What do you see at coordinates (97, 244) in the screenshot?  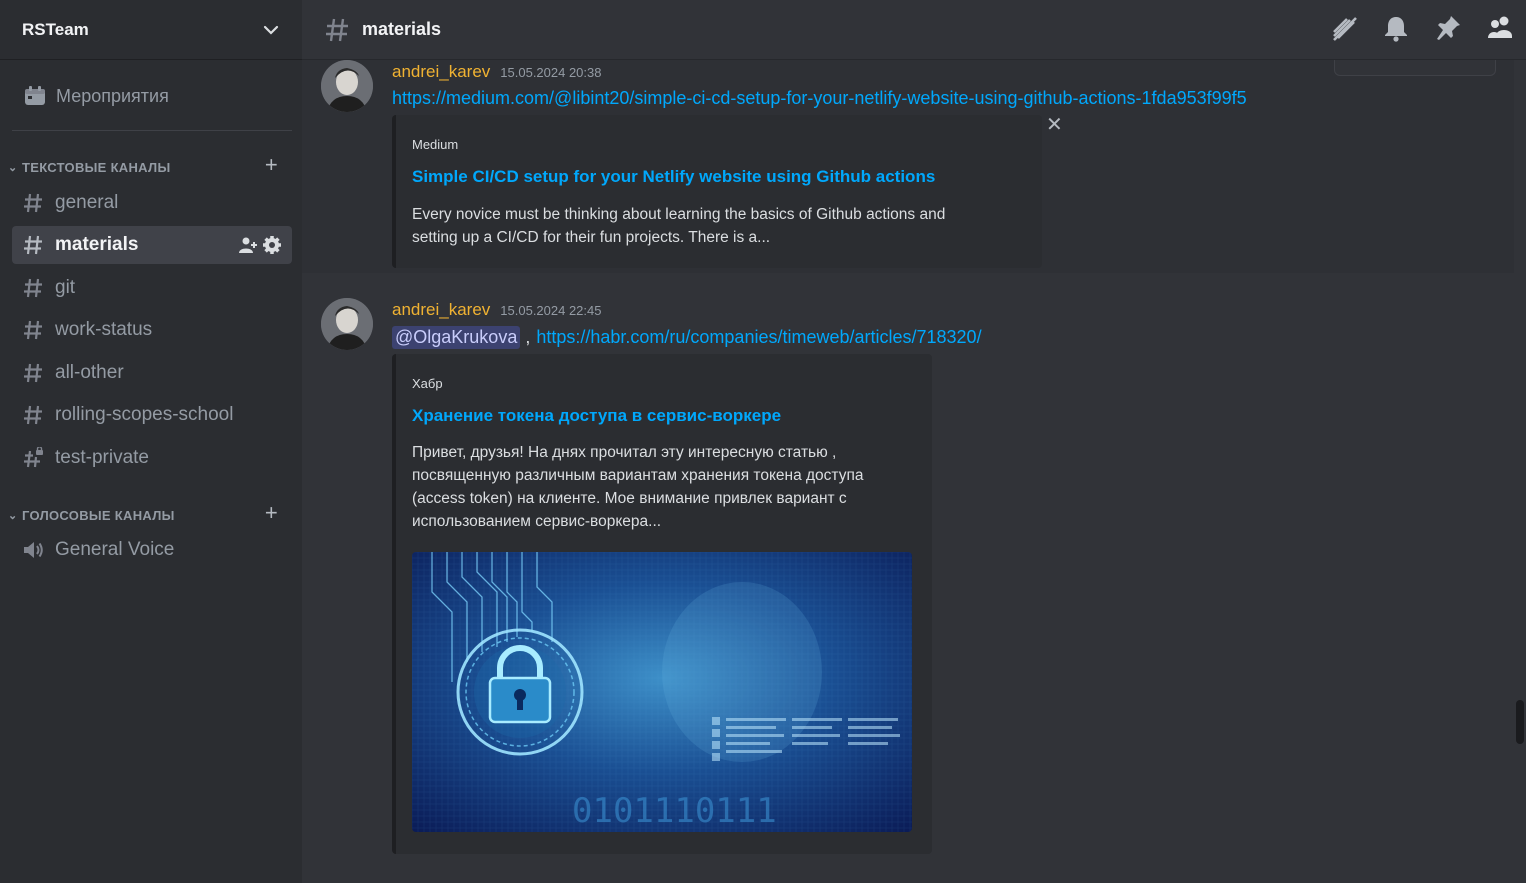 I see `channel-label: materials` at bounding box center [97, 244].